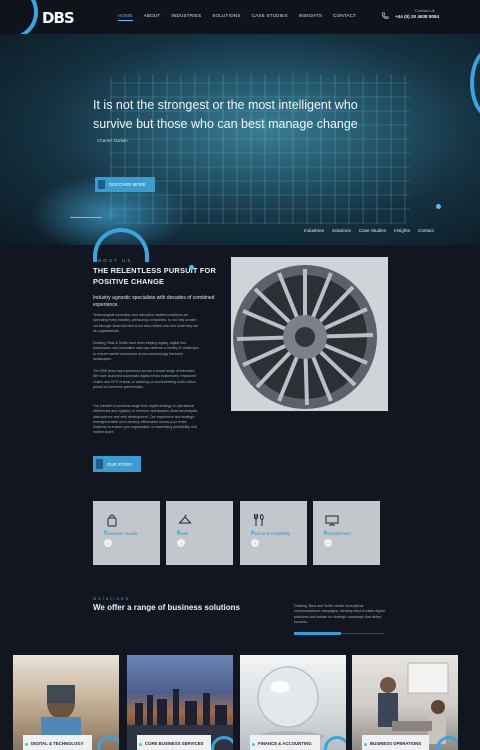 This screenshot has width=480, height=750. I want to click on phone-number: +44 (0) 20 4638 8084, so click(417, 16).